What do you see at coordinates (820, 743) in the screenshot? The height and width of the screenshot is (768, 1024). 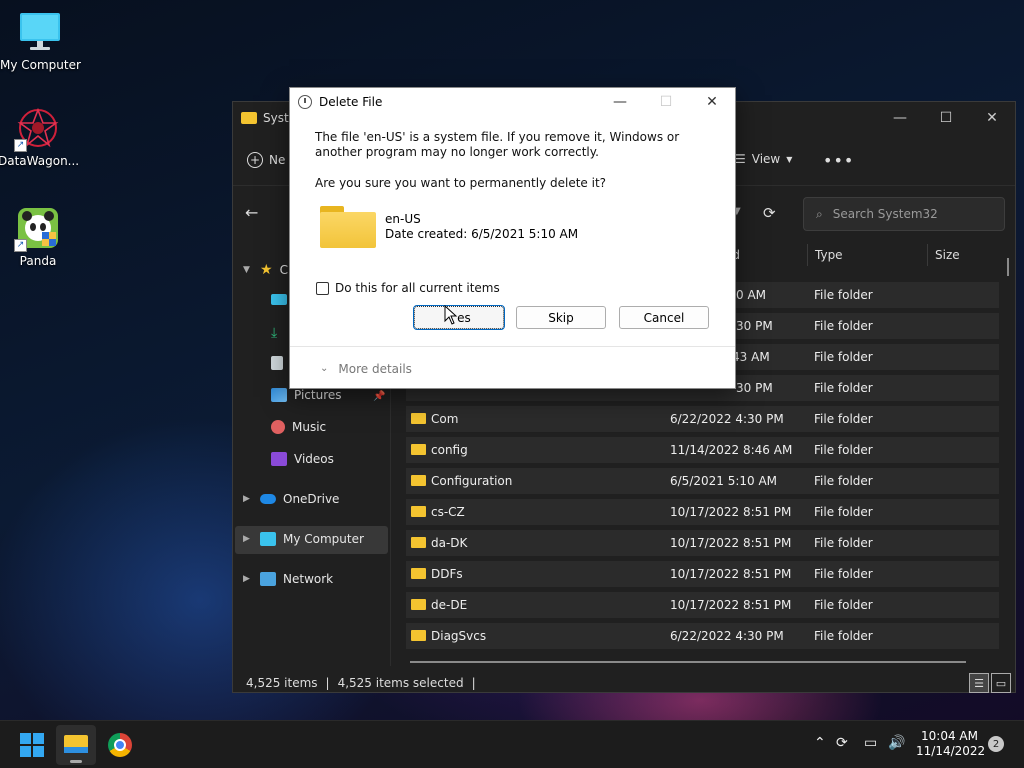 I see `show-hidden-icons-button: ⌃` at bounding box center [820, 743].